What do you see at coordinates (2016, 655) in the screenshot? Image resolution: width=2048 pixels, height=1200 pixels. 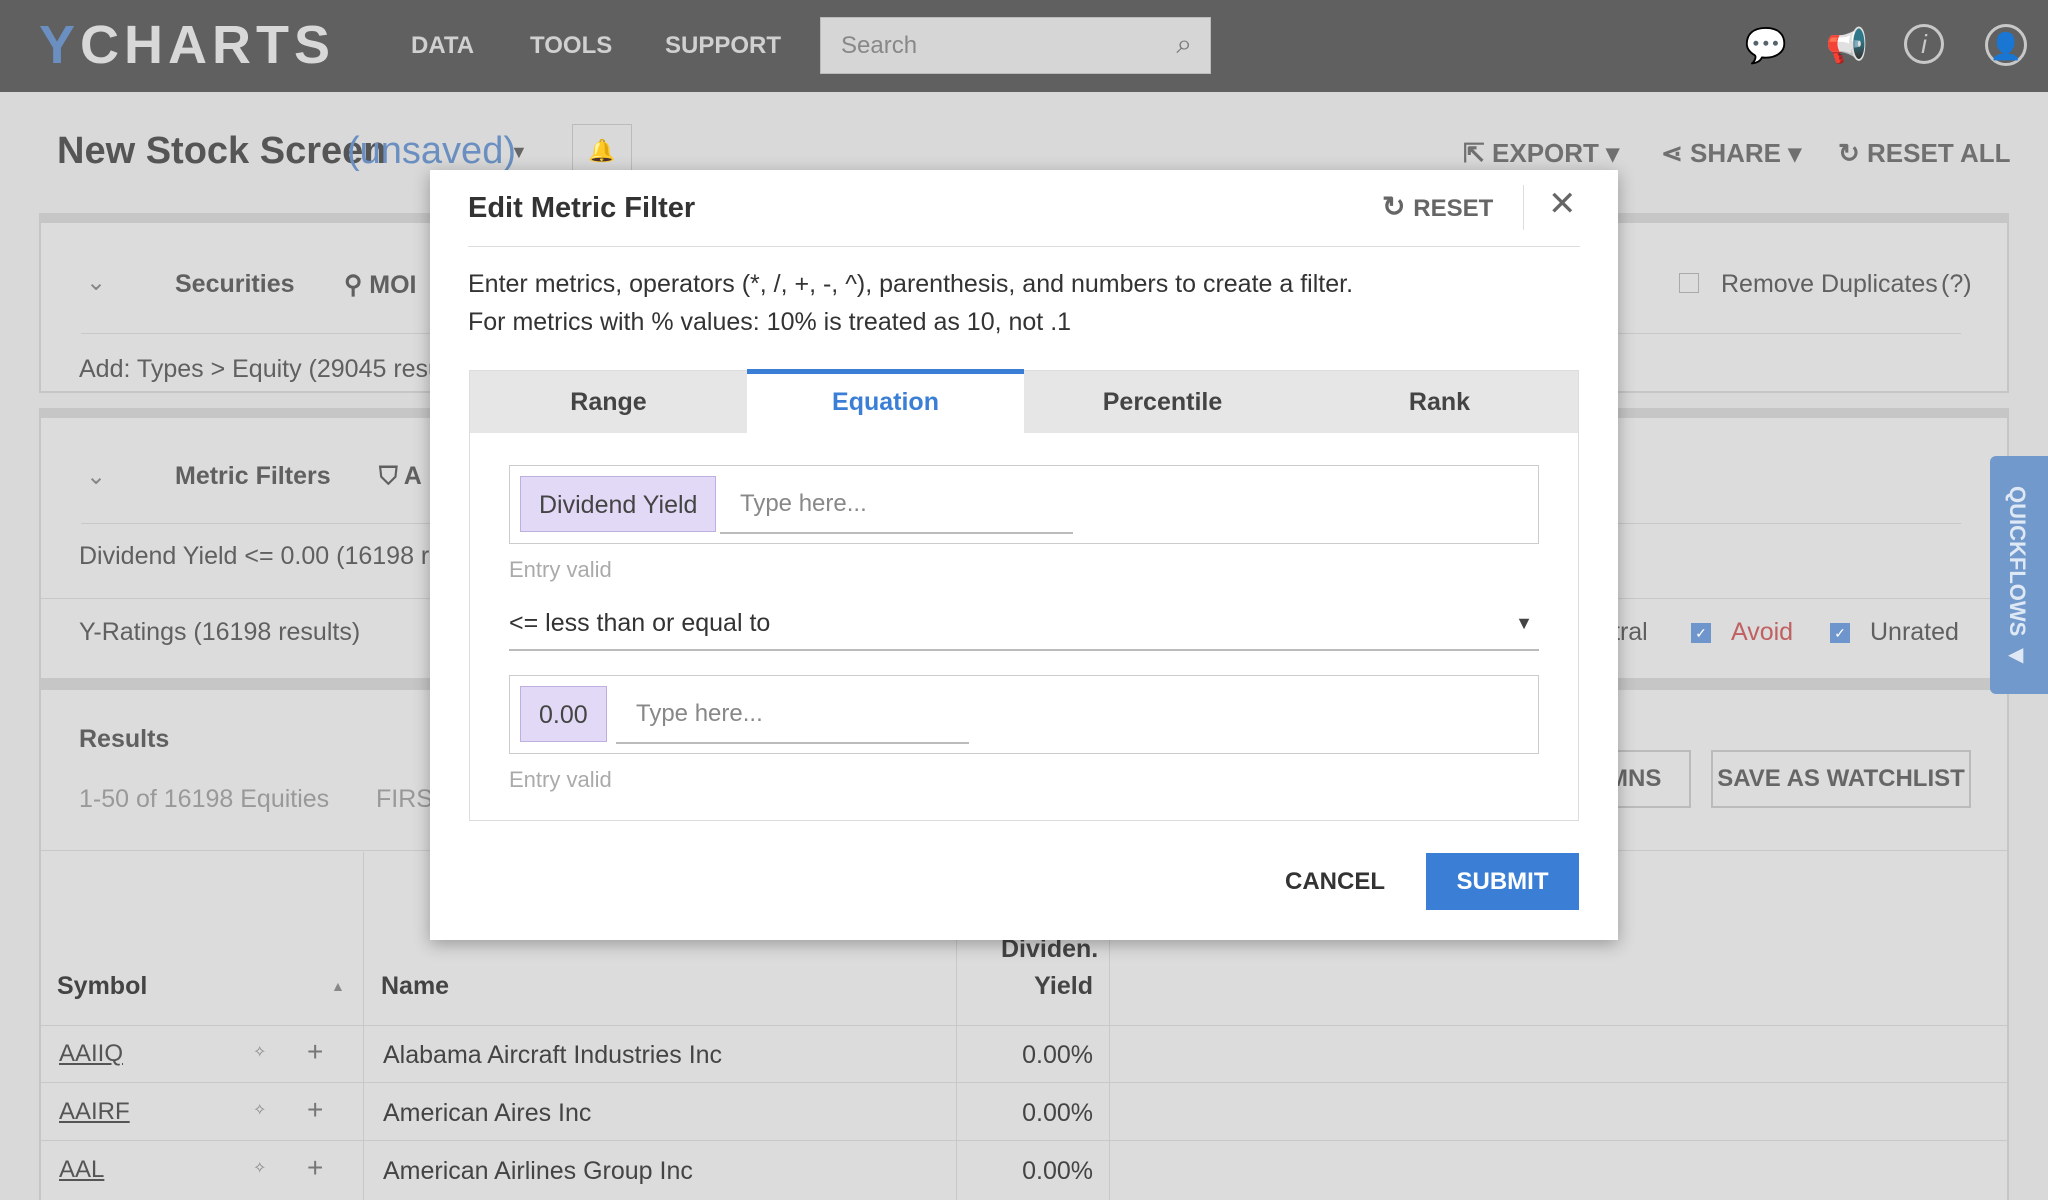 I see `caret-left-icon: ◀` at bounding box center [2016, 655].